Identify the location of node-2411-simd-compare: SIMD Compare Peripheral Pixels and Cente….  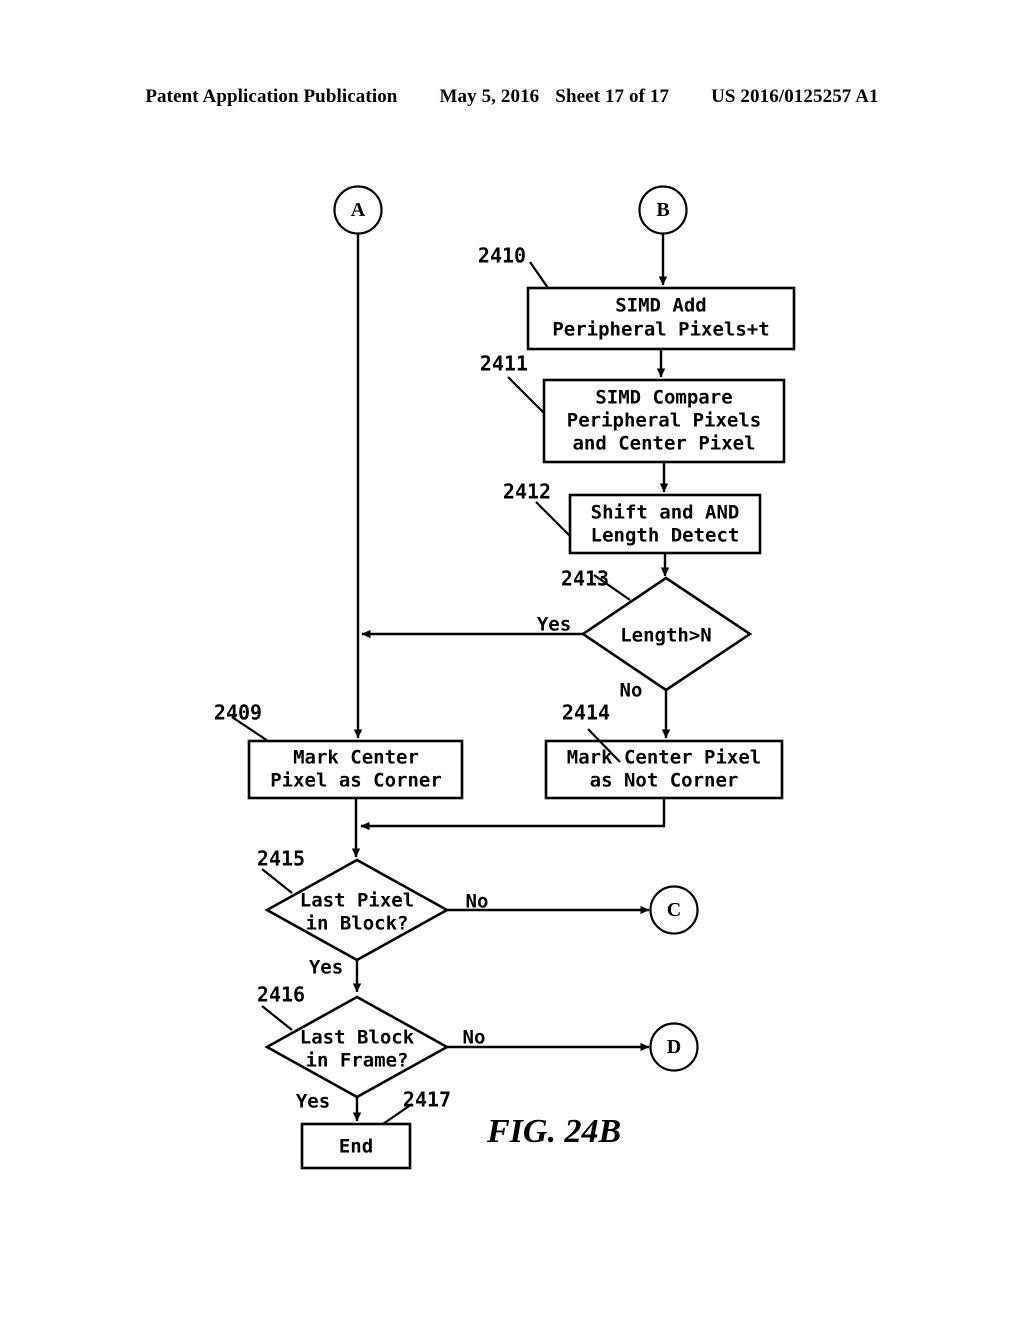
(664, 421).